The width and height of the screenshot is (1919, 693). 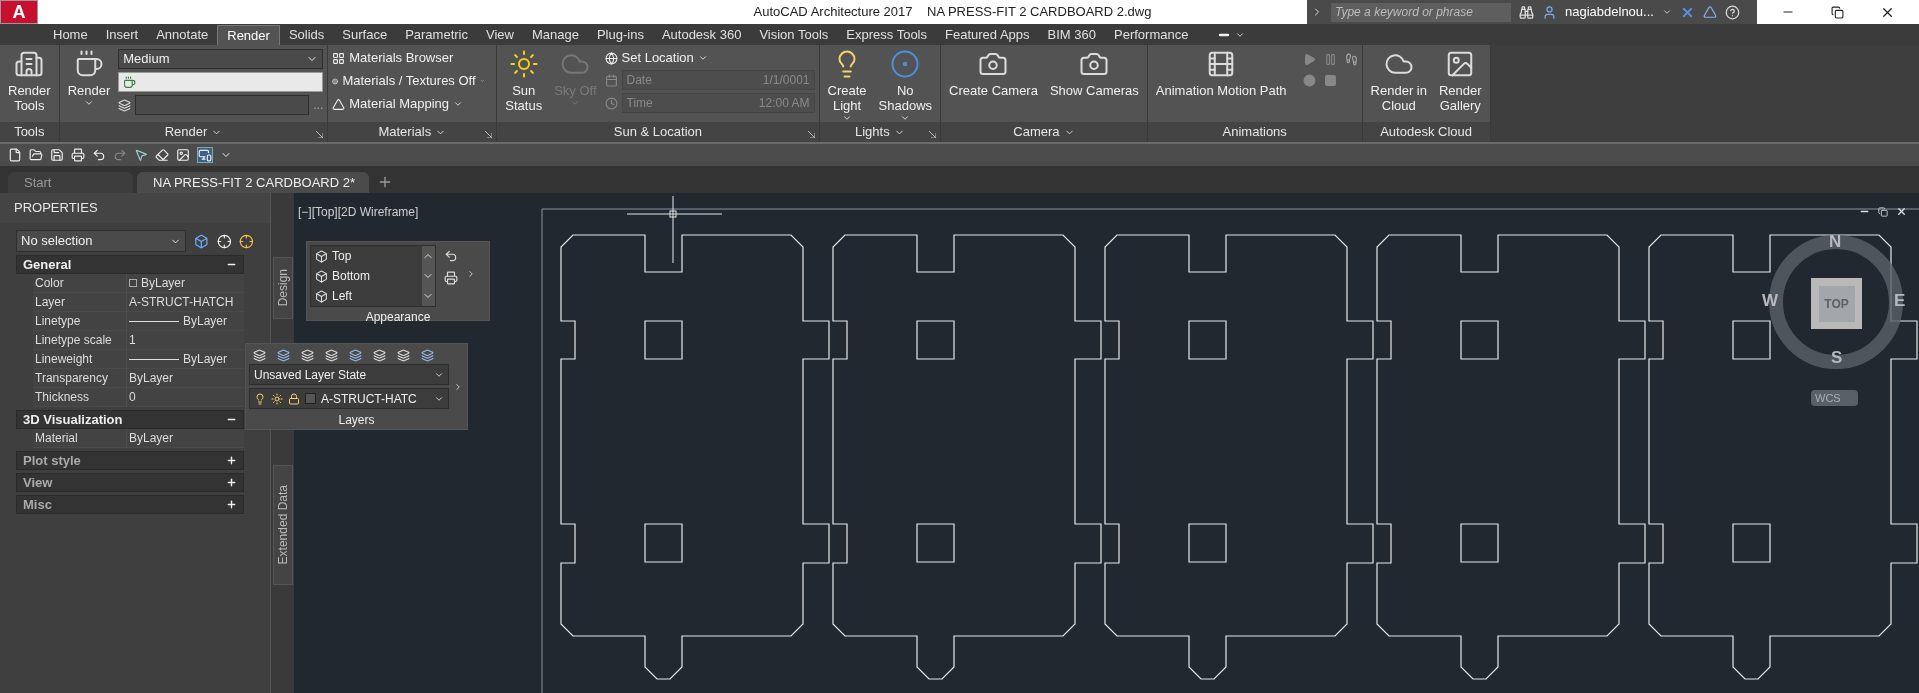 I want to click on section-header: Misc, so click(x=130, y=504).